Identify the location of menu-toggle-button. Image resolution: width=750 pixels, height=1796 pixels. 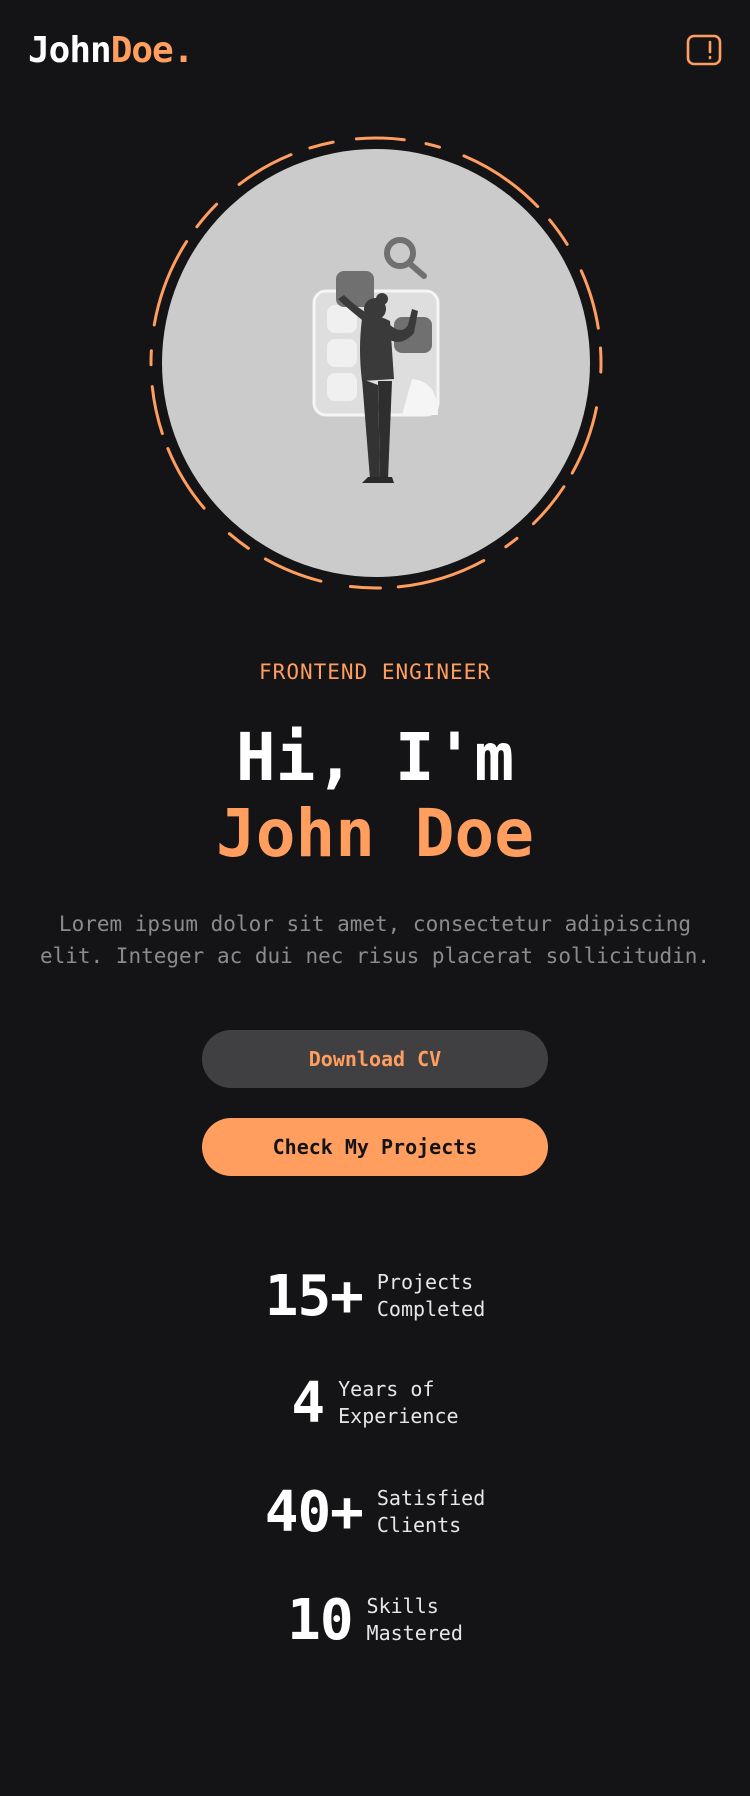
(704, 50).